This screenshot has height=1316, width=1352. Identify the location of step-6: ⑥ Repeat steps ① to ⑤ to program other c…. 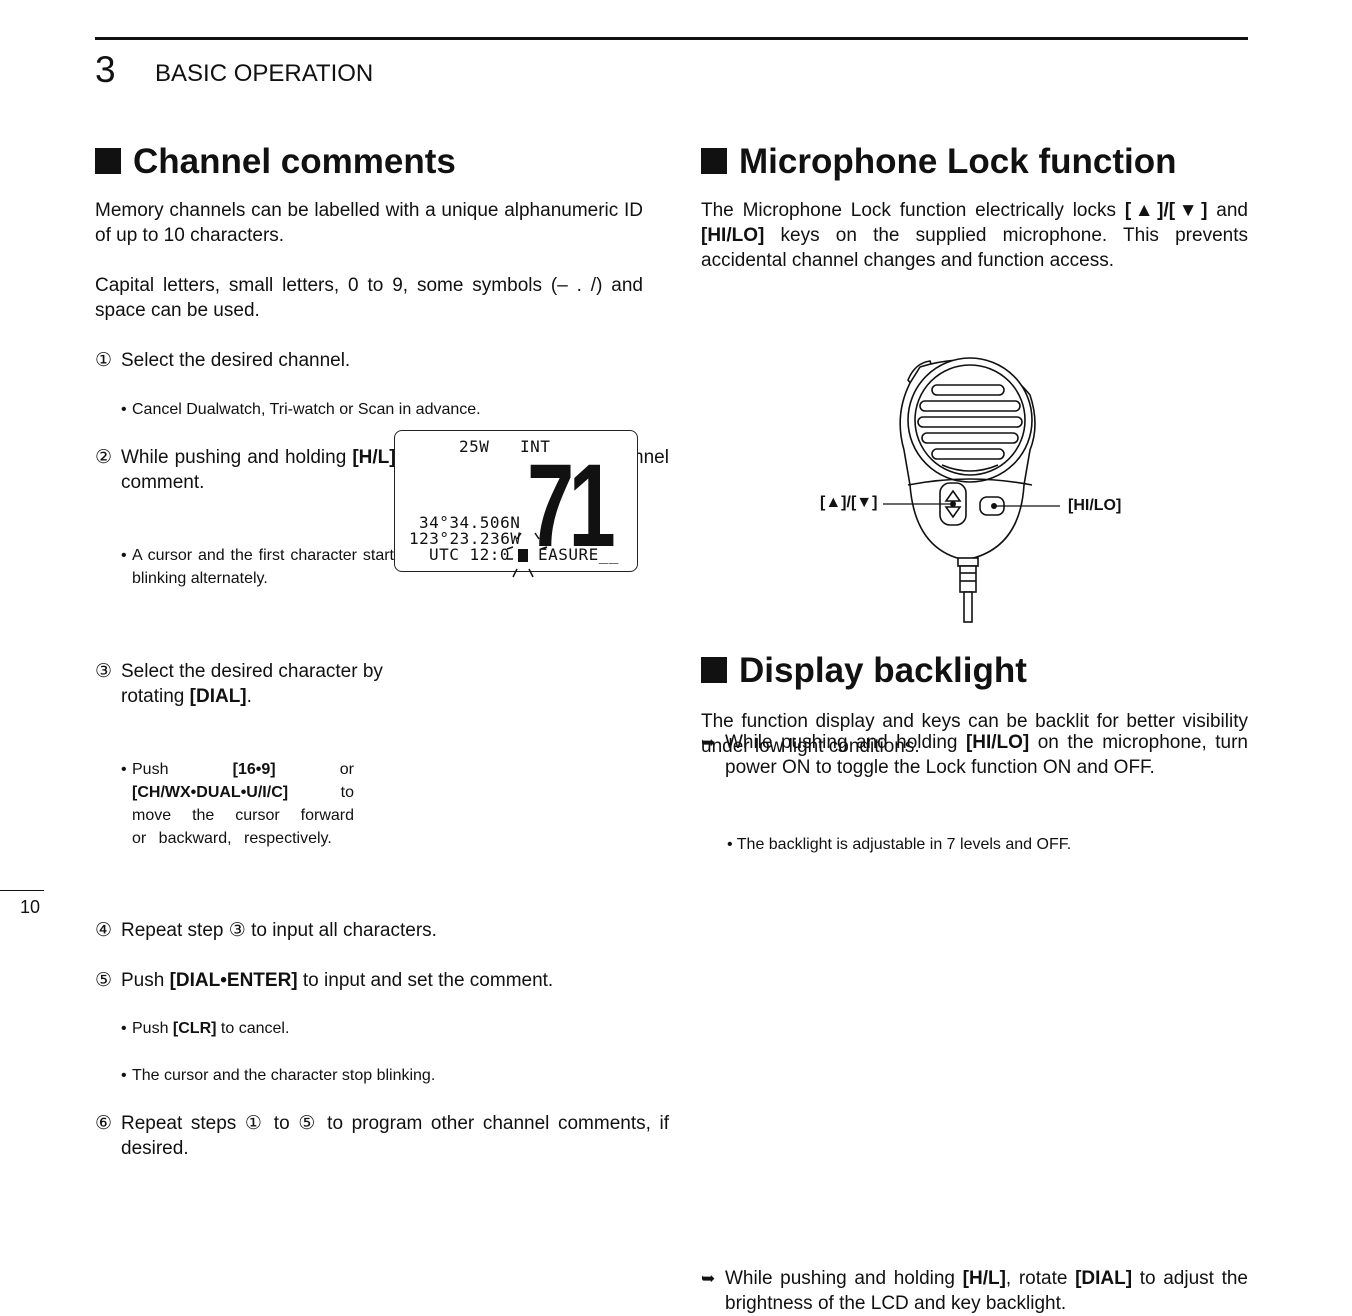
(382, 1136).